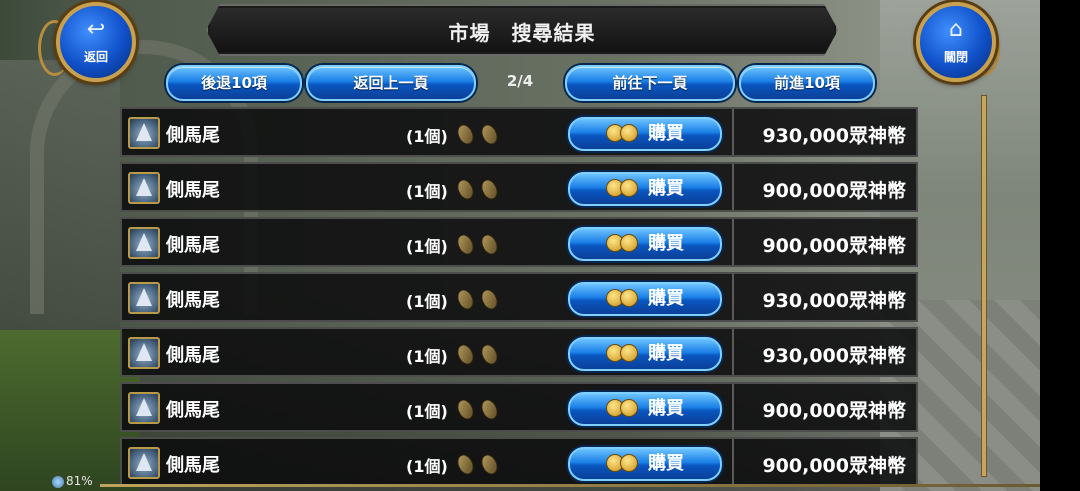  I want to click on close-button-ring: ⌂ 關閉, so click(956, 42).